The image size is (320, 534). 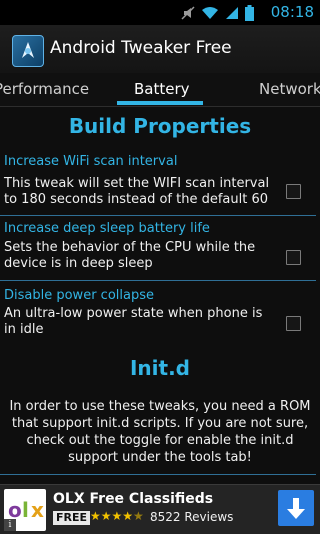 I want to click on info-icon: i, so click(x=10, y=525).